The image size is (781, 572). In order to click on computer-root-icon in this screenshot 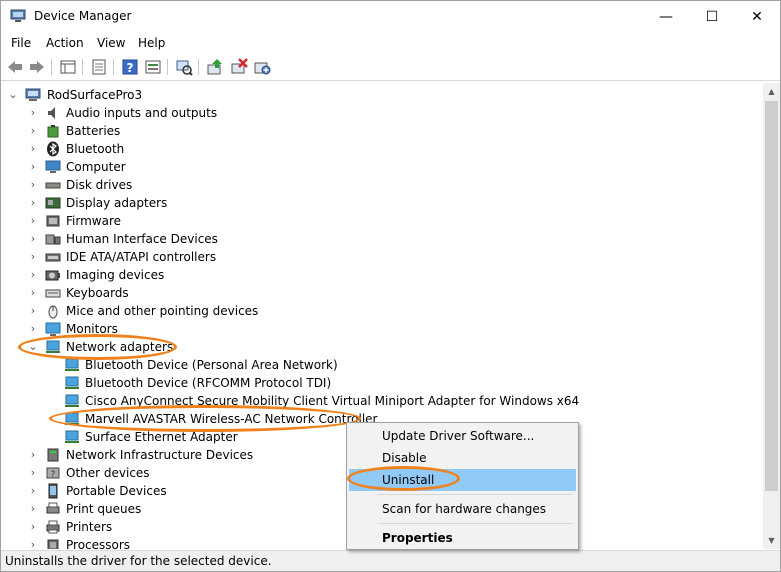, I will do `click(33, 94)`.